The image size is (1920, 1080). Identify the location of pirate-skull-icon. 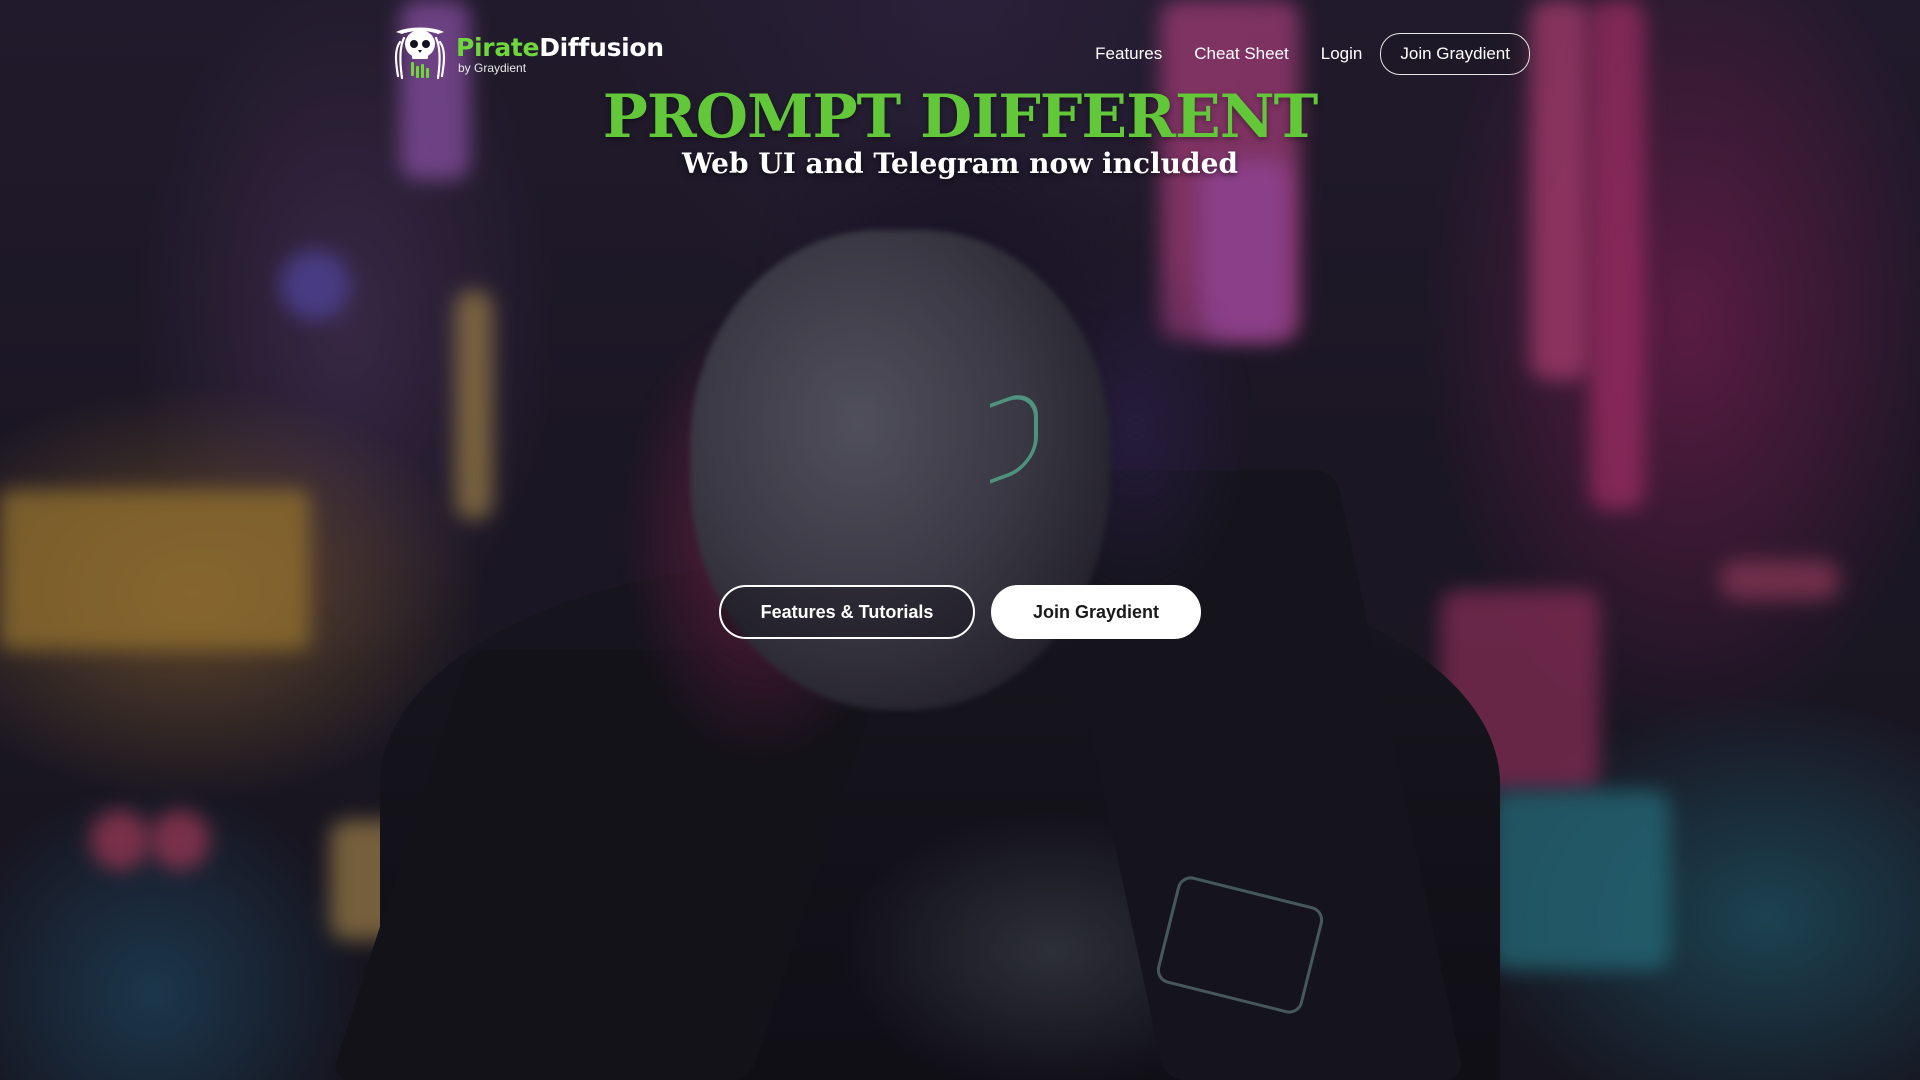
(420, 53).